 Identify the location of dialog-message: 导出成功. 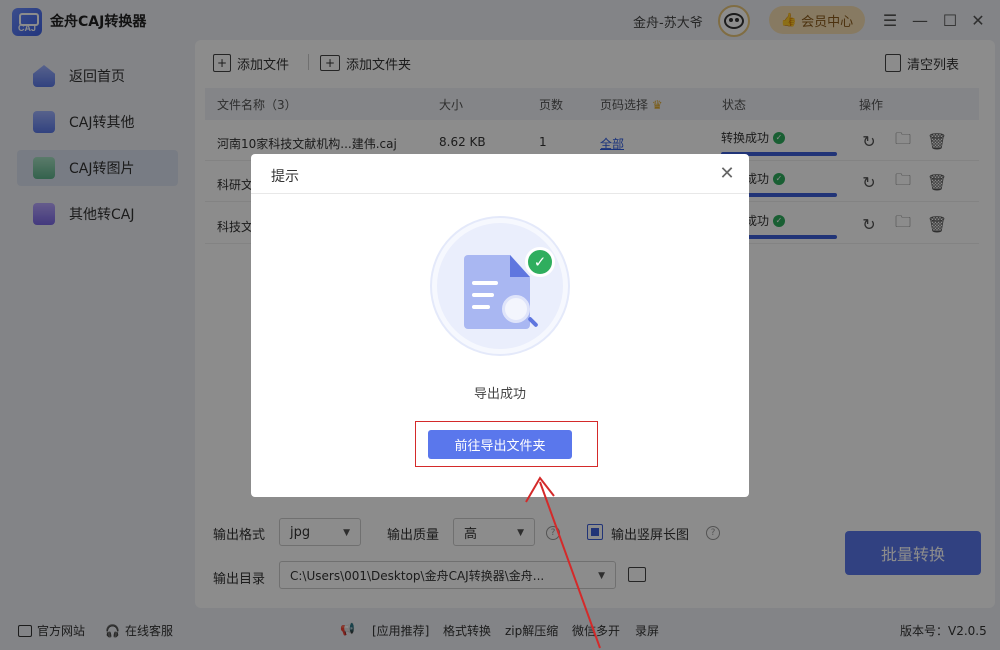
(499, 394).